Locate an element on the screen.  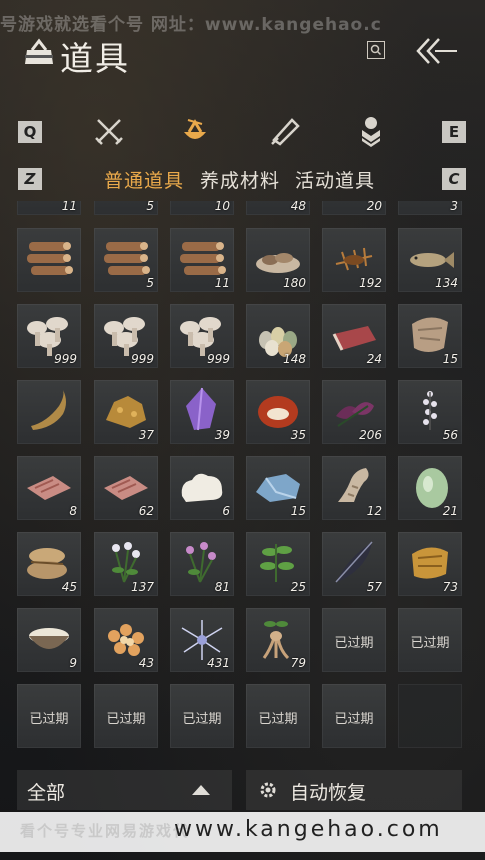
item-slot: 24 is located at coordinates (354, 336).